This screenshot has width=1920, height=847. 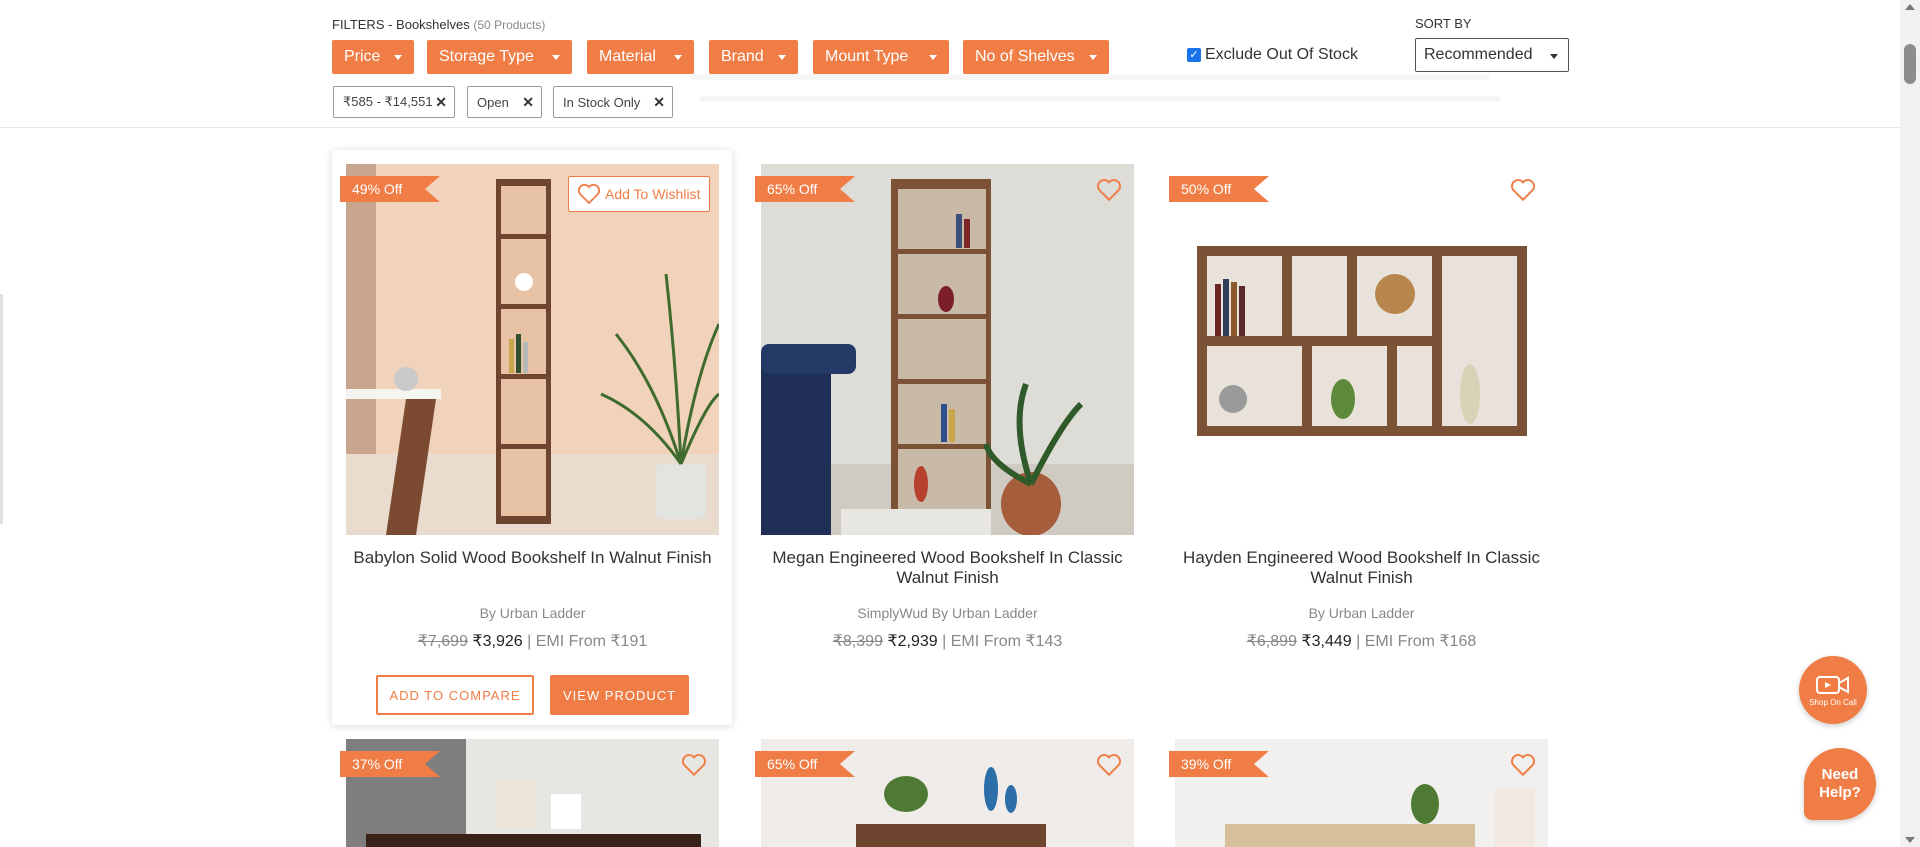 I want to click on filter-storage-type-label: Storage Type, so click(x=486, y=56).